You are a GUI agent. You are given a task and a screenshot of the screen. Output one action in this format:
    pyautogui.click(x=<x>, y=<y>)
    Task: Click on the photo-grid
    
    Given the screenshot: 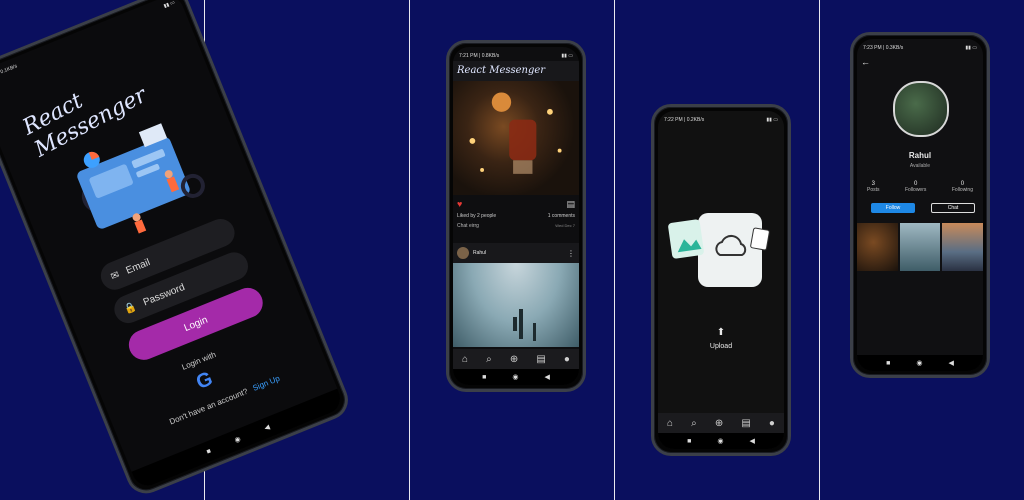 What is the action you would take?
    pyautogui.click(x=920, y=247)
    